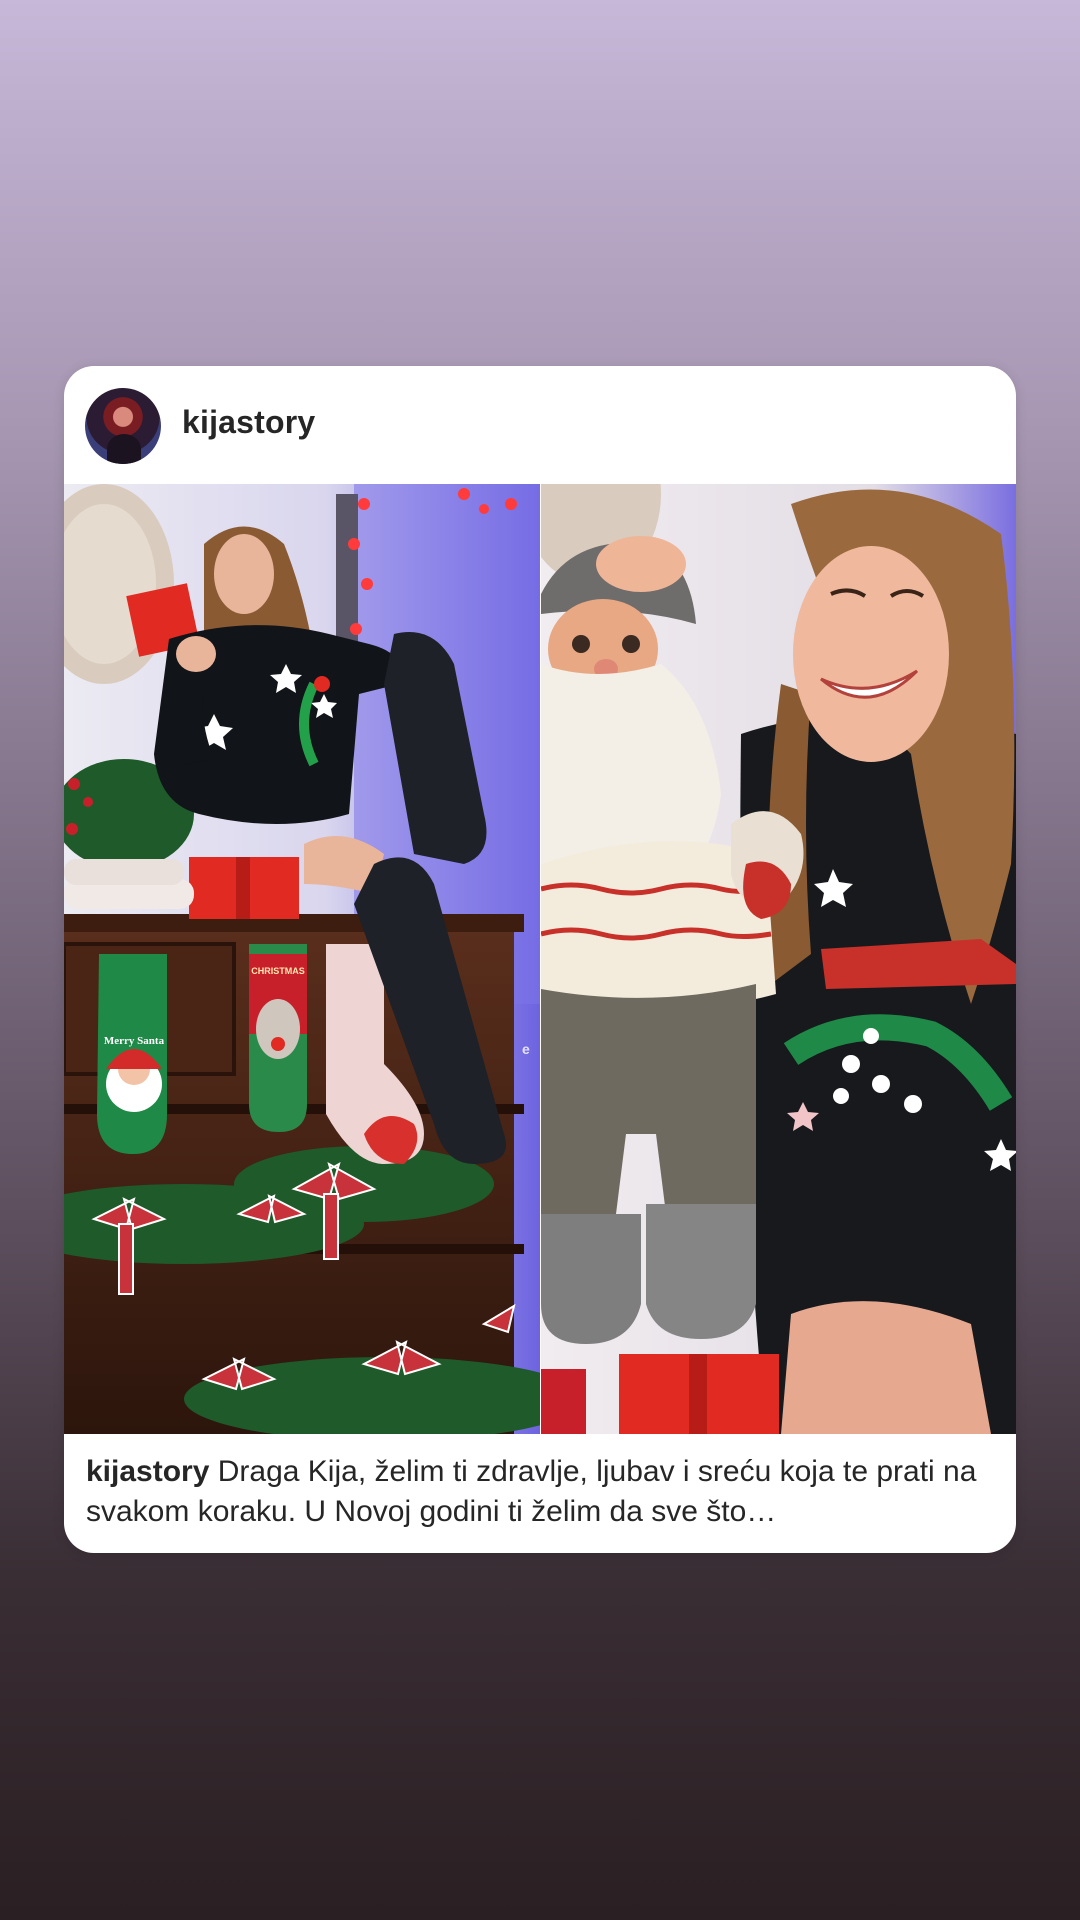  Describe the element at coordinates (278, 971) in the screenshot. I see `sock-label: CHRISTMAS` at that location.